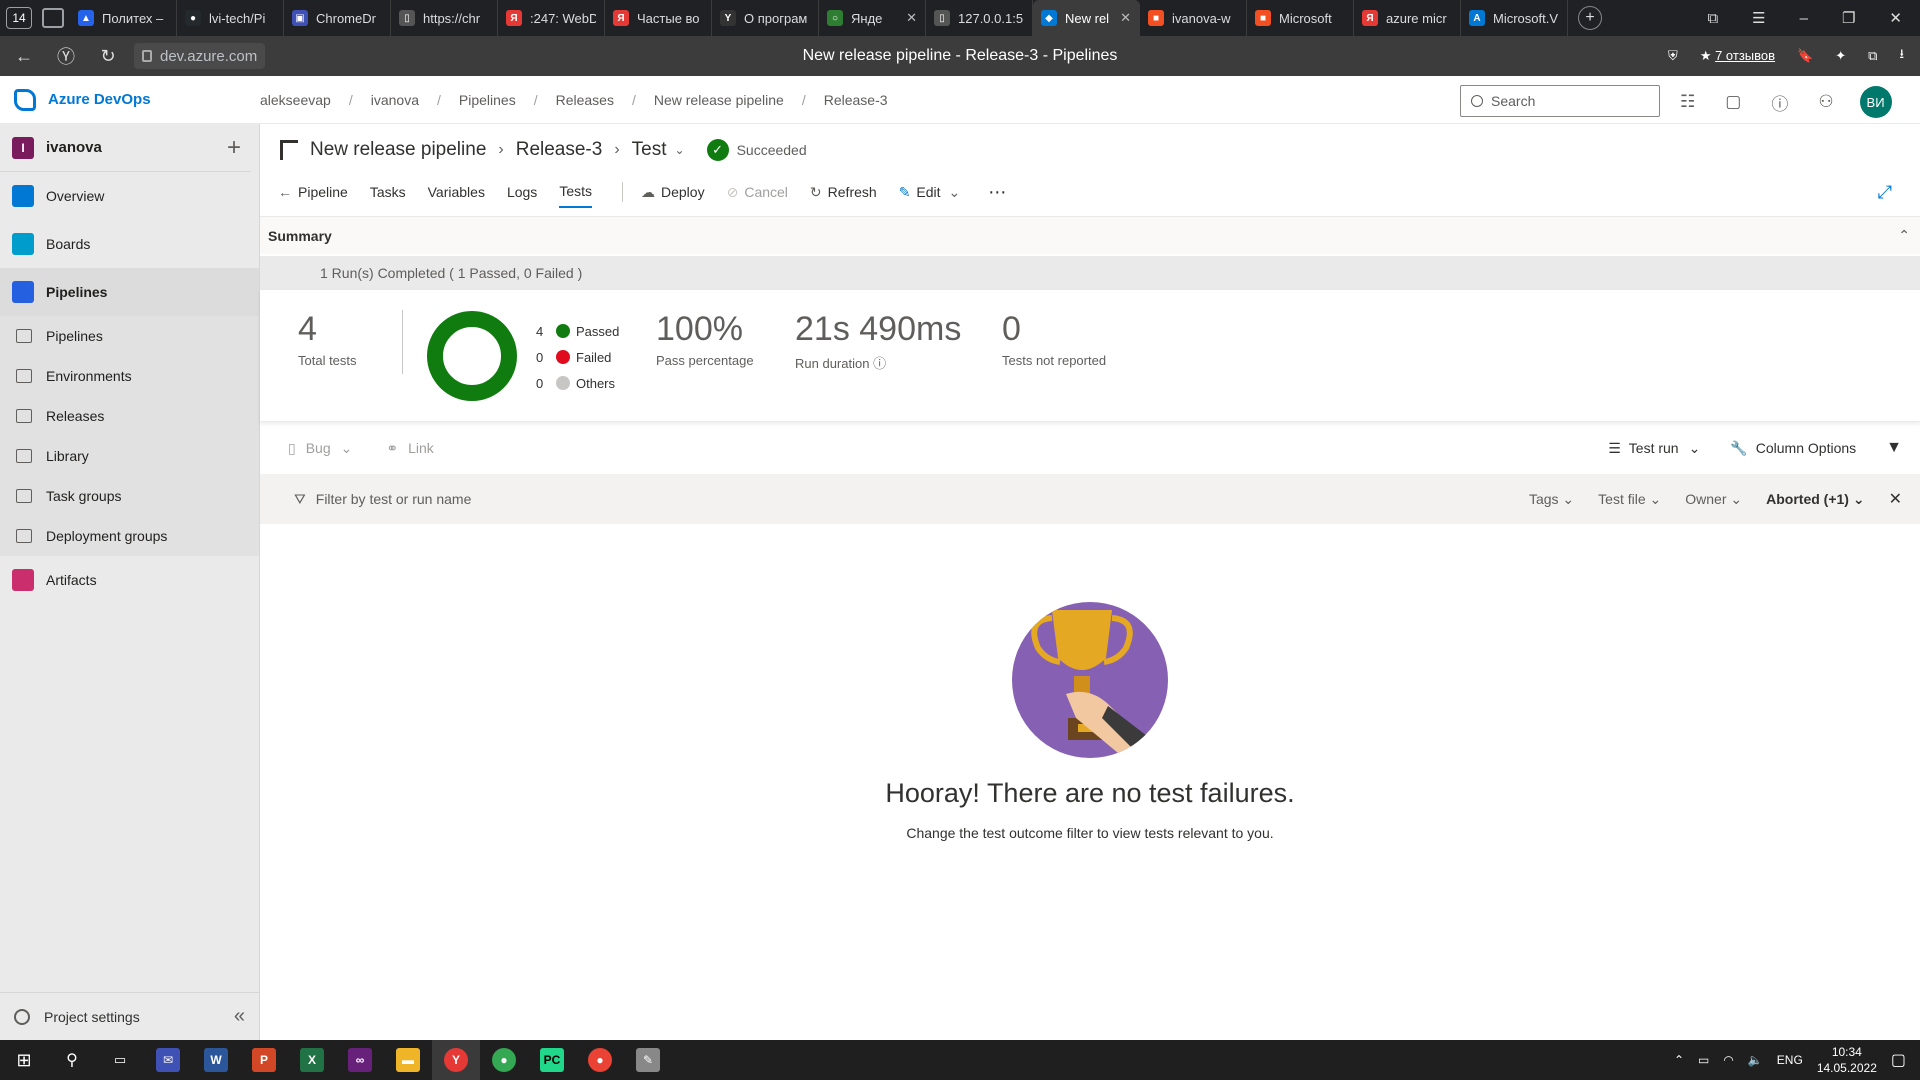 The width and height of the screenshot is (1920, 1080). Describe the element at coordinates (1872, 56) in the screenshot. I see `collections-bar-icon: ⧉` at that location.